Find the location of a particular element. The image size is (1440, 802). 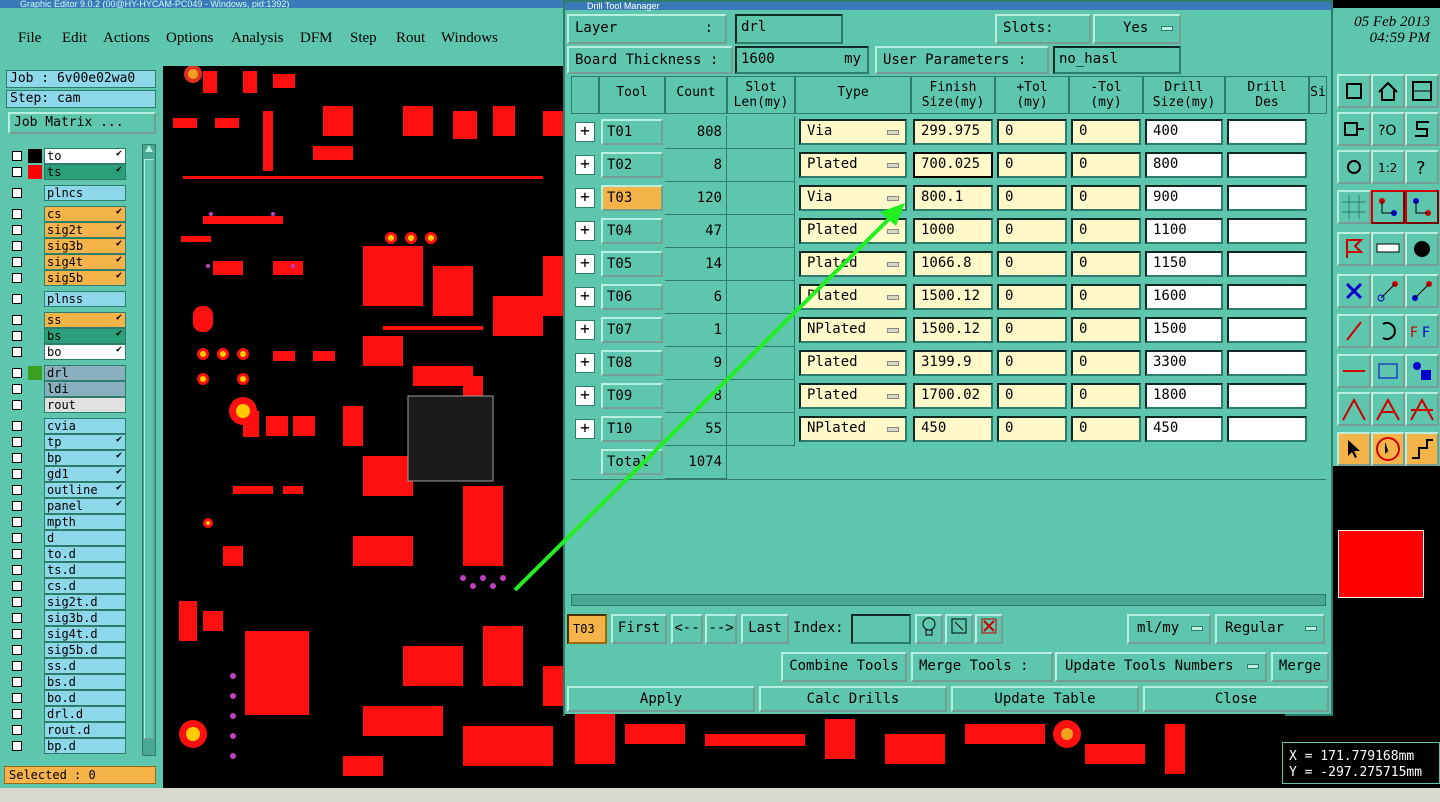

edge-icon is located at coordinates (1354, 371).